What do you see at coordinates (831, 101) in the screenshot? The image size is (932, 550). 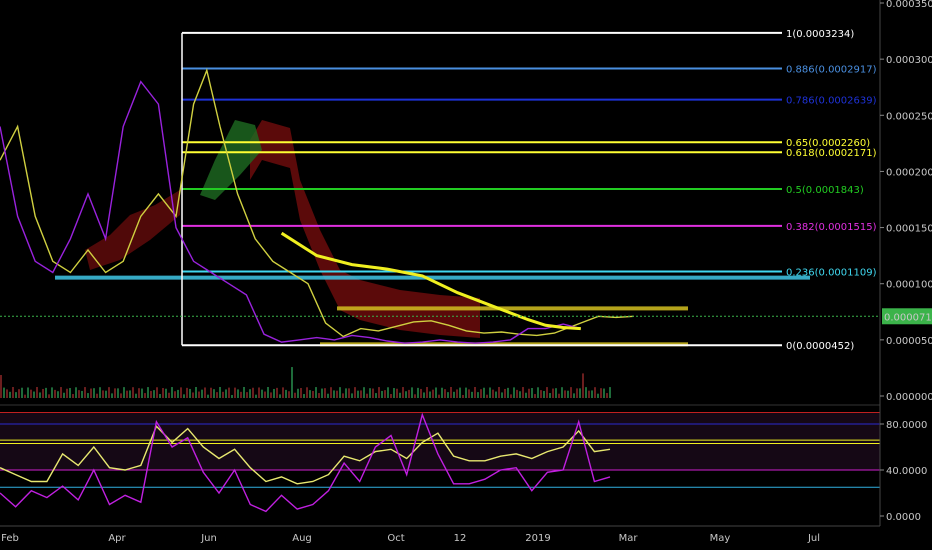 I see `fib-label-2: 0.786(0.0002639)` at bounding box center [831, 101].